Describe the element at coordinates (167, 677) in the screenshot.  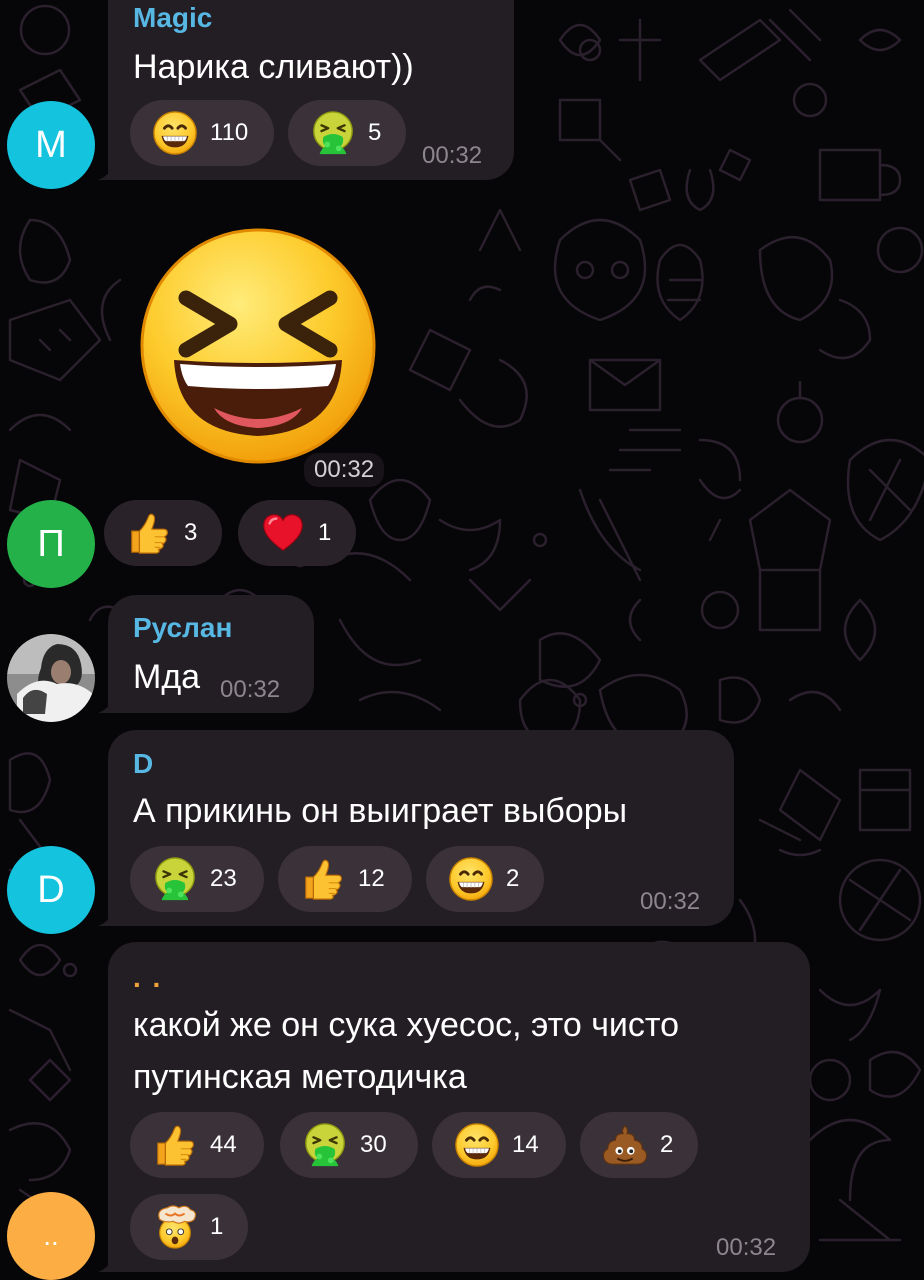
I see `message-text: Мда` at that location.